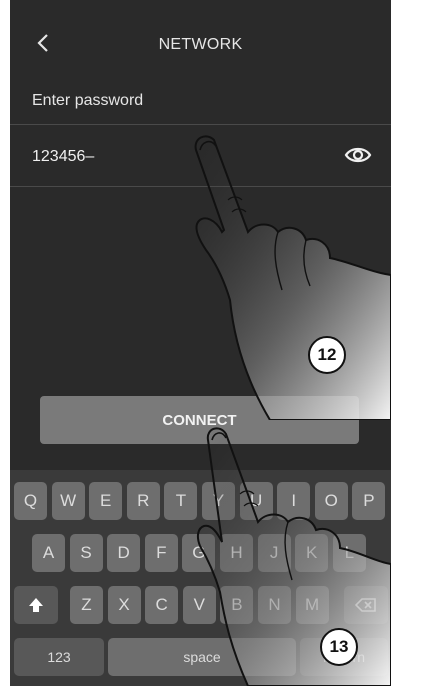  Describe the element at coordinates (86, 553) in the screenshot. I see `key-s: S` at that location.